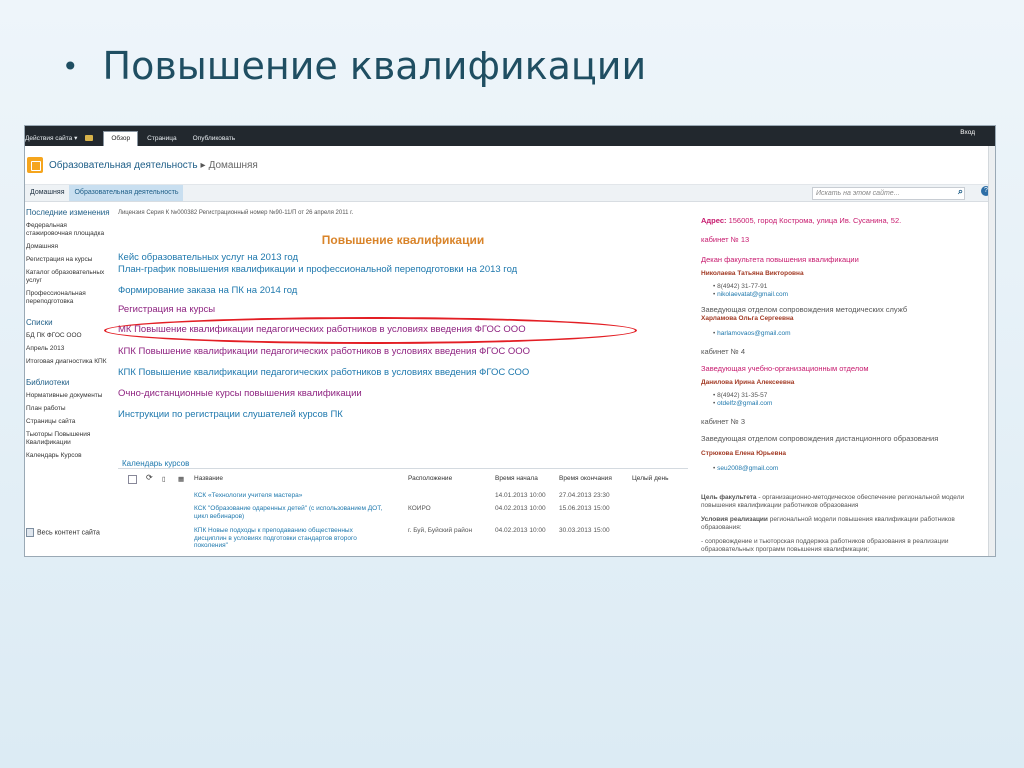  I want to click on all-content-label: Весь контент сайта, so click(68, 533).